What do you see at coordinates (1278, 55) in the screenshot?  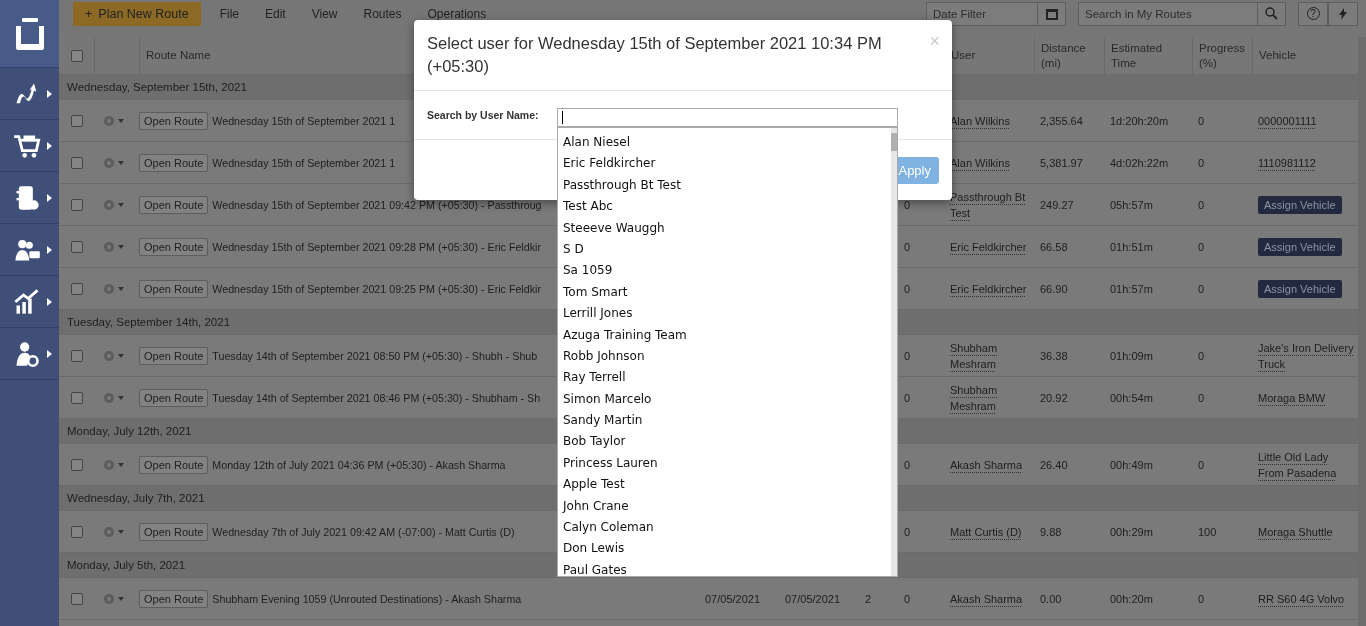 I see `column-header: Vehicle` at bounding box center [1278, 55].